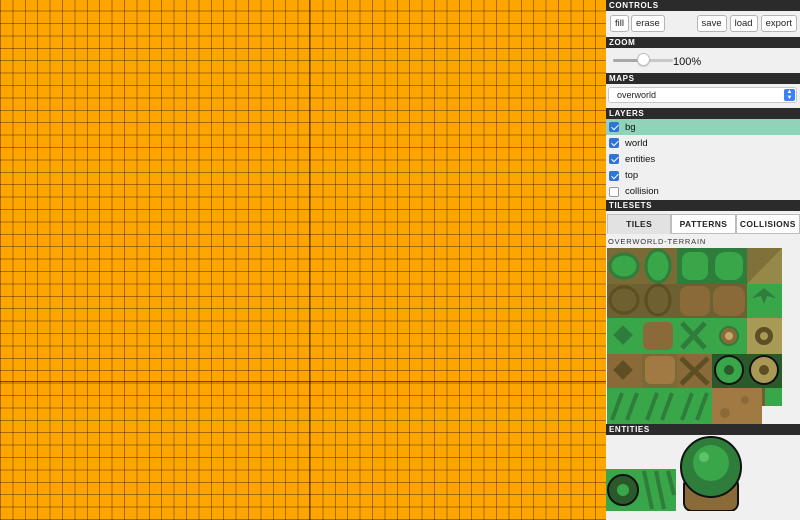 This screenshot has height=520, width=800. Describe the element at coordinates (778, 23) in the screenshot. I see `export-button: export` at that location.